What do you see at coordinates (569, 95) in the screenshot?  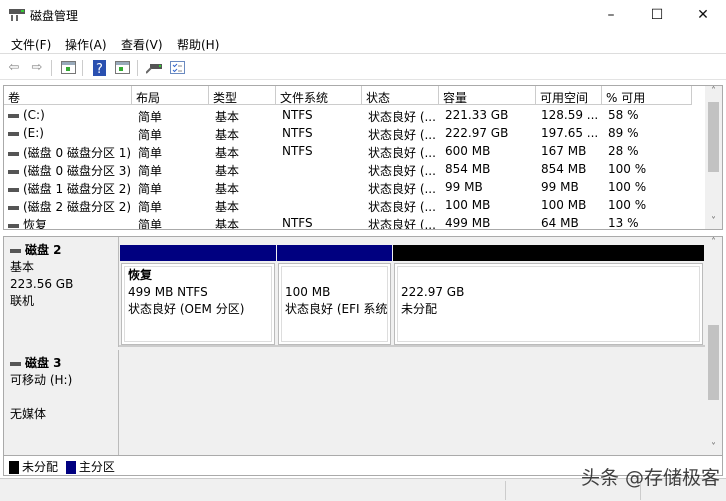 I see `column-header-free-space: 可用空间` at bounding box center [569, 95].